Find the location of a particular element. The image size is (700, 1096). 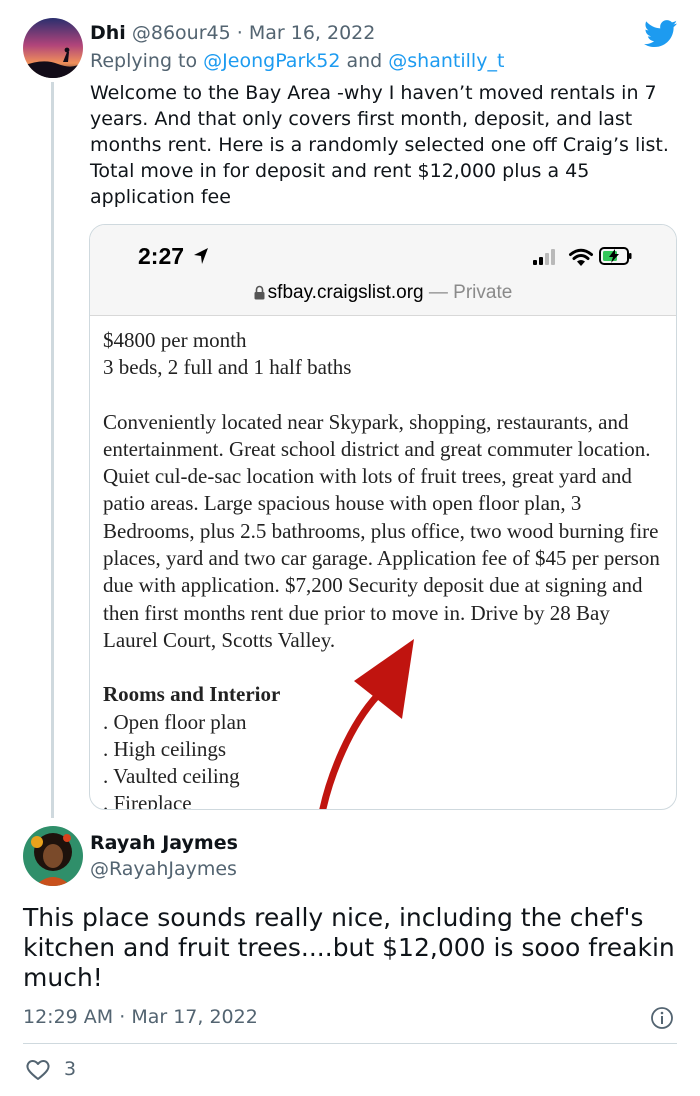

tweet2-timestamp: 12:29 AM · Mar 17, 2022 is located at coordinates (140, 1017).